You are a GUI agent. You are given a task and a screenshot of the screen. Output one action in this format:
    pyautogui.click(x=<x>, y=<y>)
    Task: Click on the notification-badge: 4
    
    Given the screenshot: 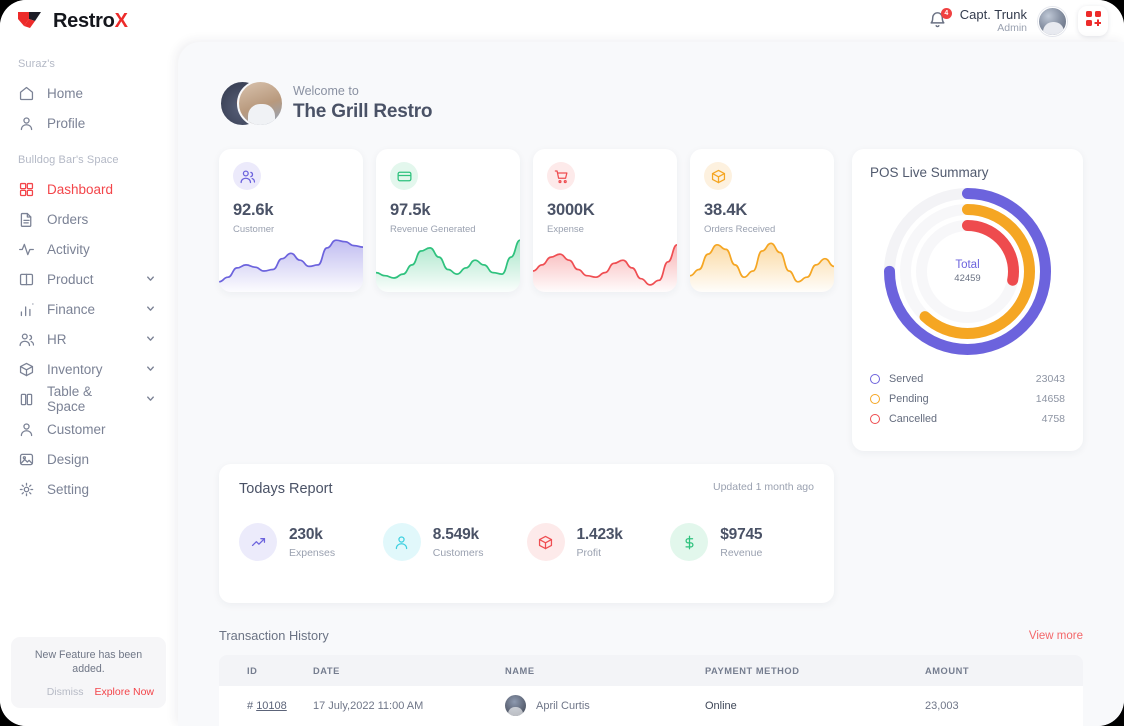 What is the action you would take?
    pyautogui.click(x=946, y=13)
    